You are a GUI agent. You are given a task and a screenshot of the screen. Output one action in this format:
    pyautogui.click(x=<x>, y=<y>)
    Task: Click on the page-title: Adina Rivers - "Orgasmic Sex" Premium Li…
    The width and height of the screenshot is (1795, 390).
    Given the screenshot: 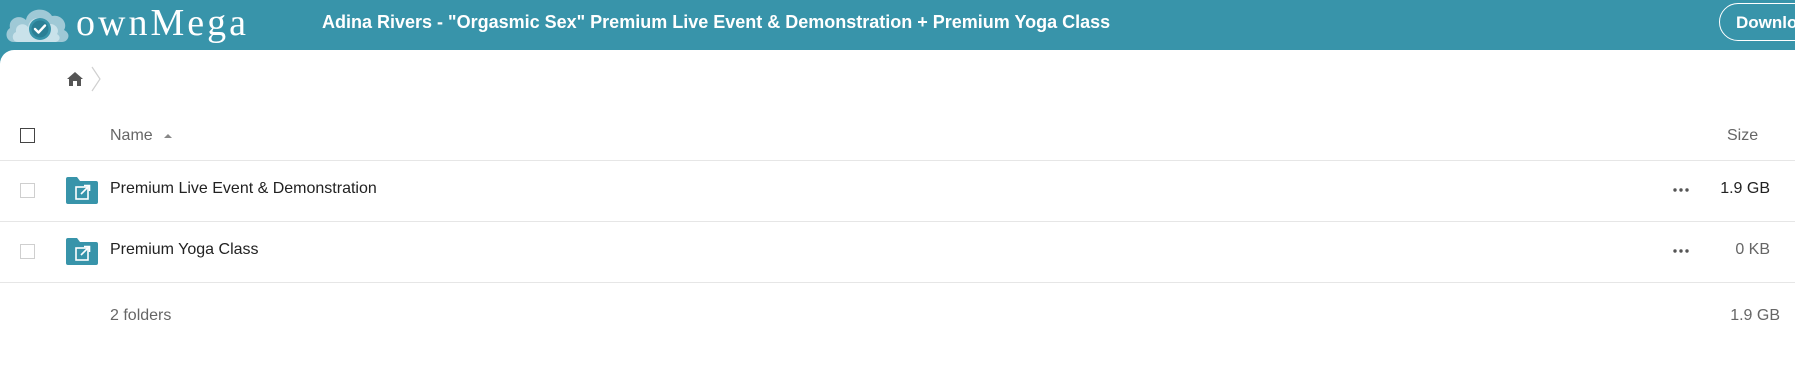 What is the action you would take?
    pyautogui.click(x=716, y=22)
    